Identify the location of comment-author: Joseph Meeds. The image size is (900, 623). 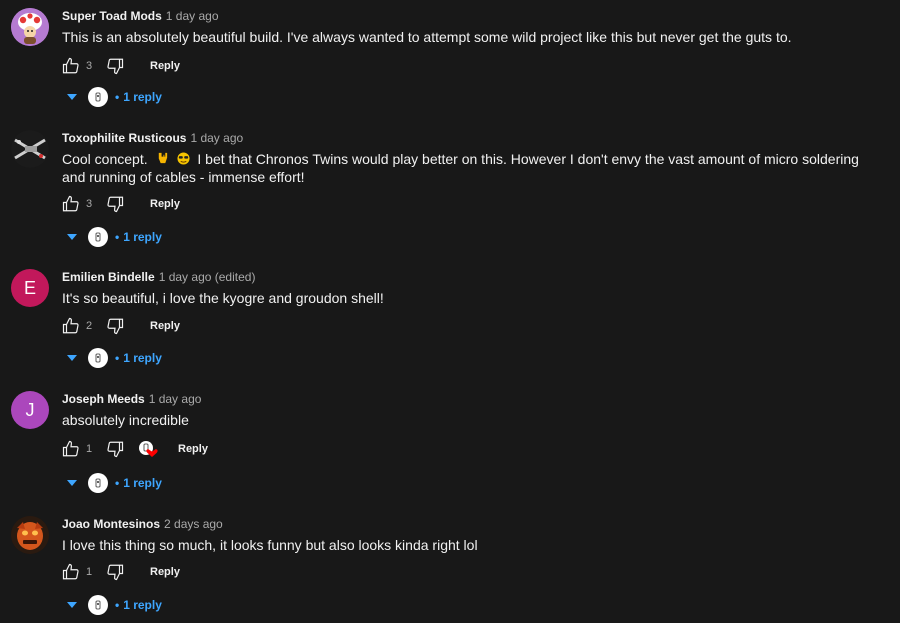
(103, 399).